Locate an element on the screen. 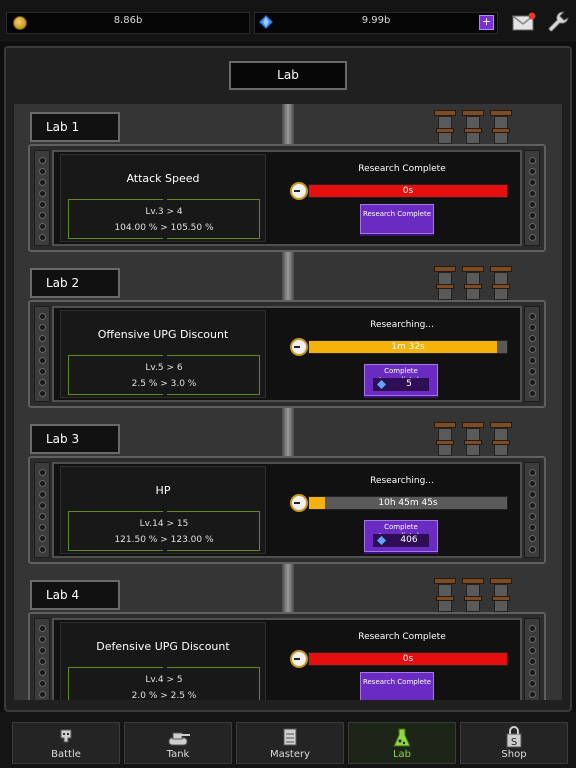 Image resolution: width=576 pixels, height=768 pixels. research-info: Attack Speed Lv.3 > 4 104.00 % > 105.50 % is located at coordinates (163, 198).